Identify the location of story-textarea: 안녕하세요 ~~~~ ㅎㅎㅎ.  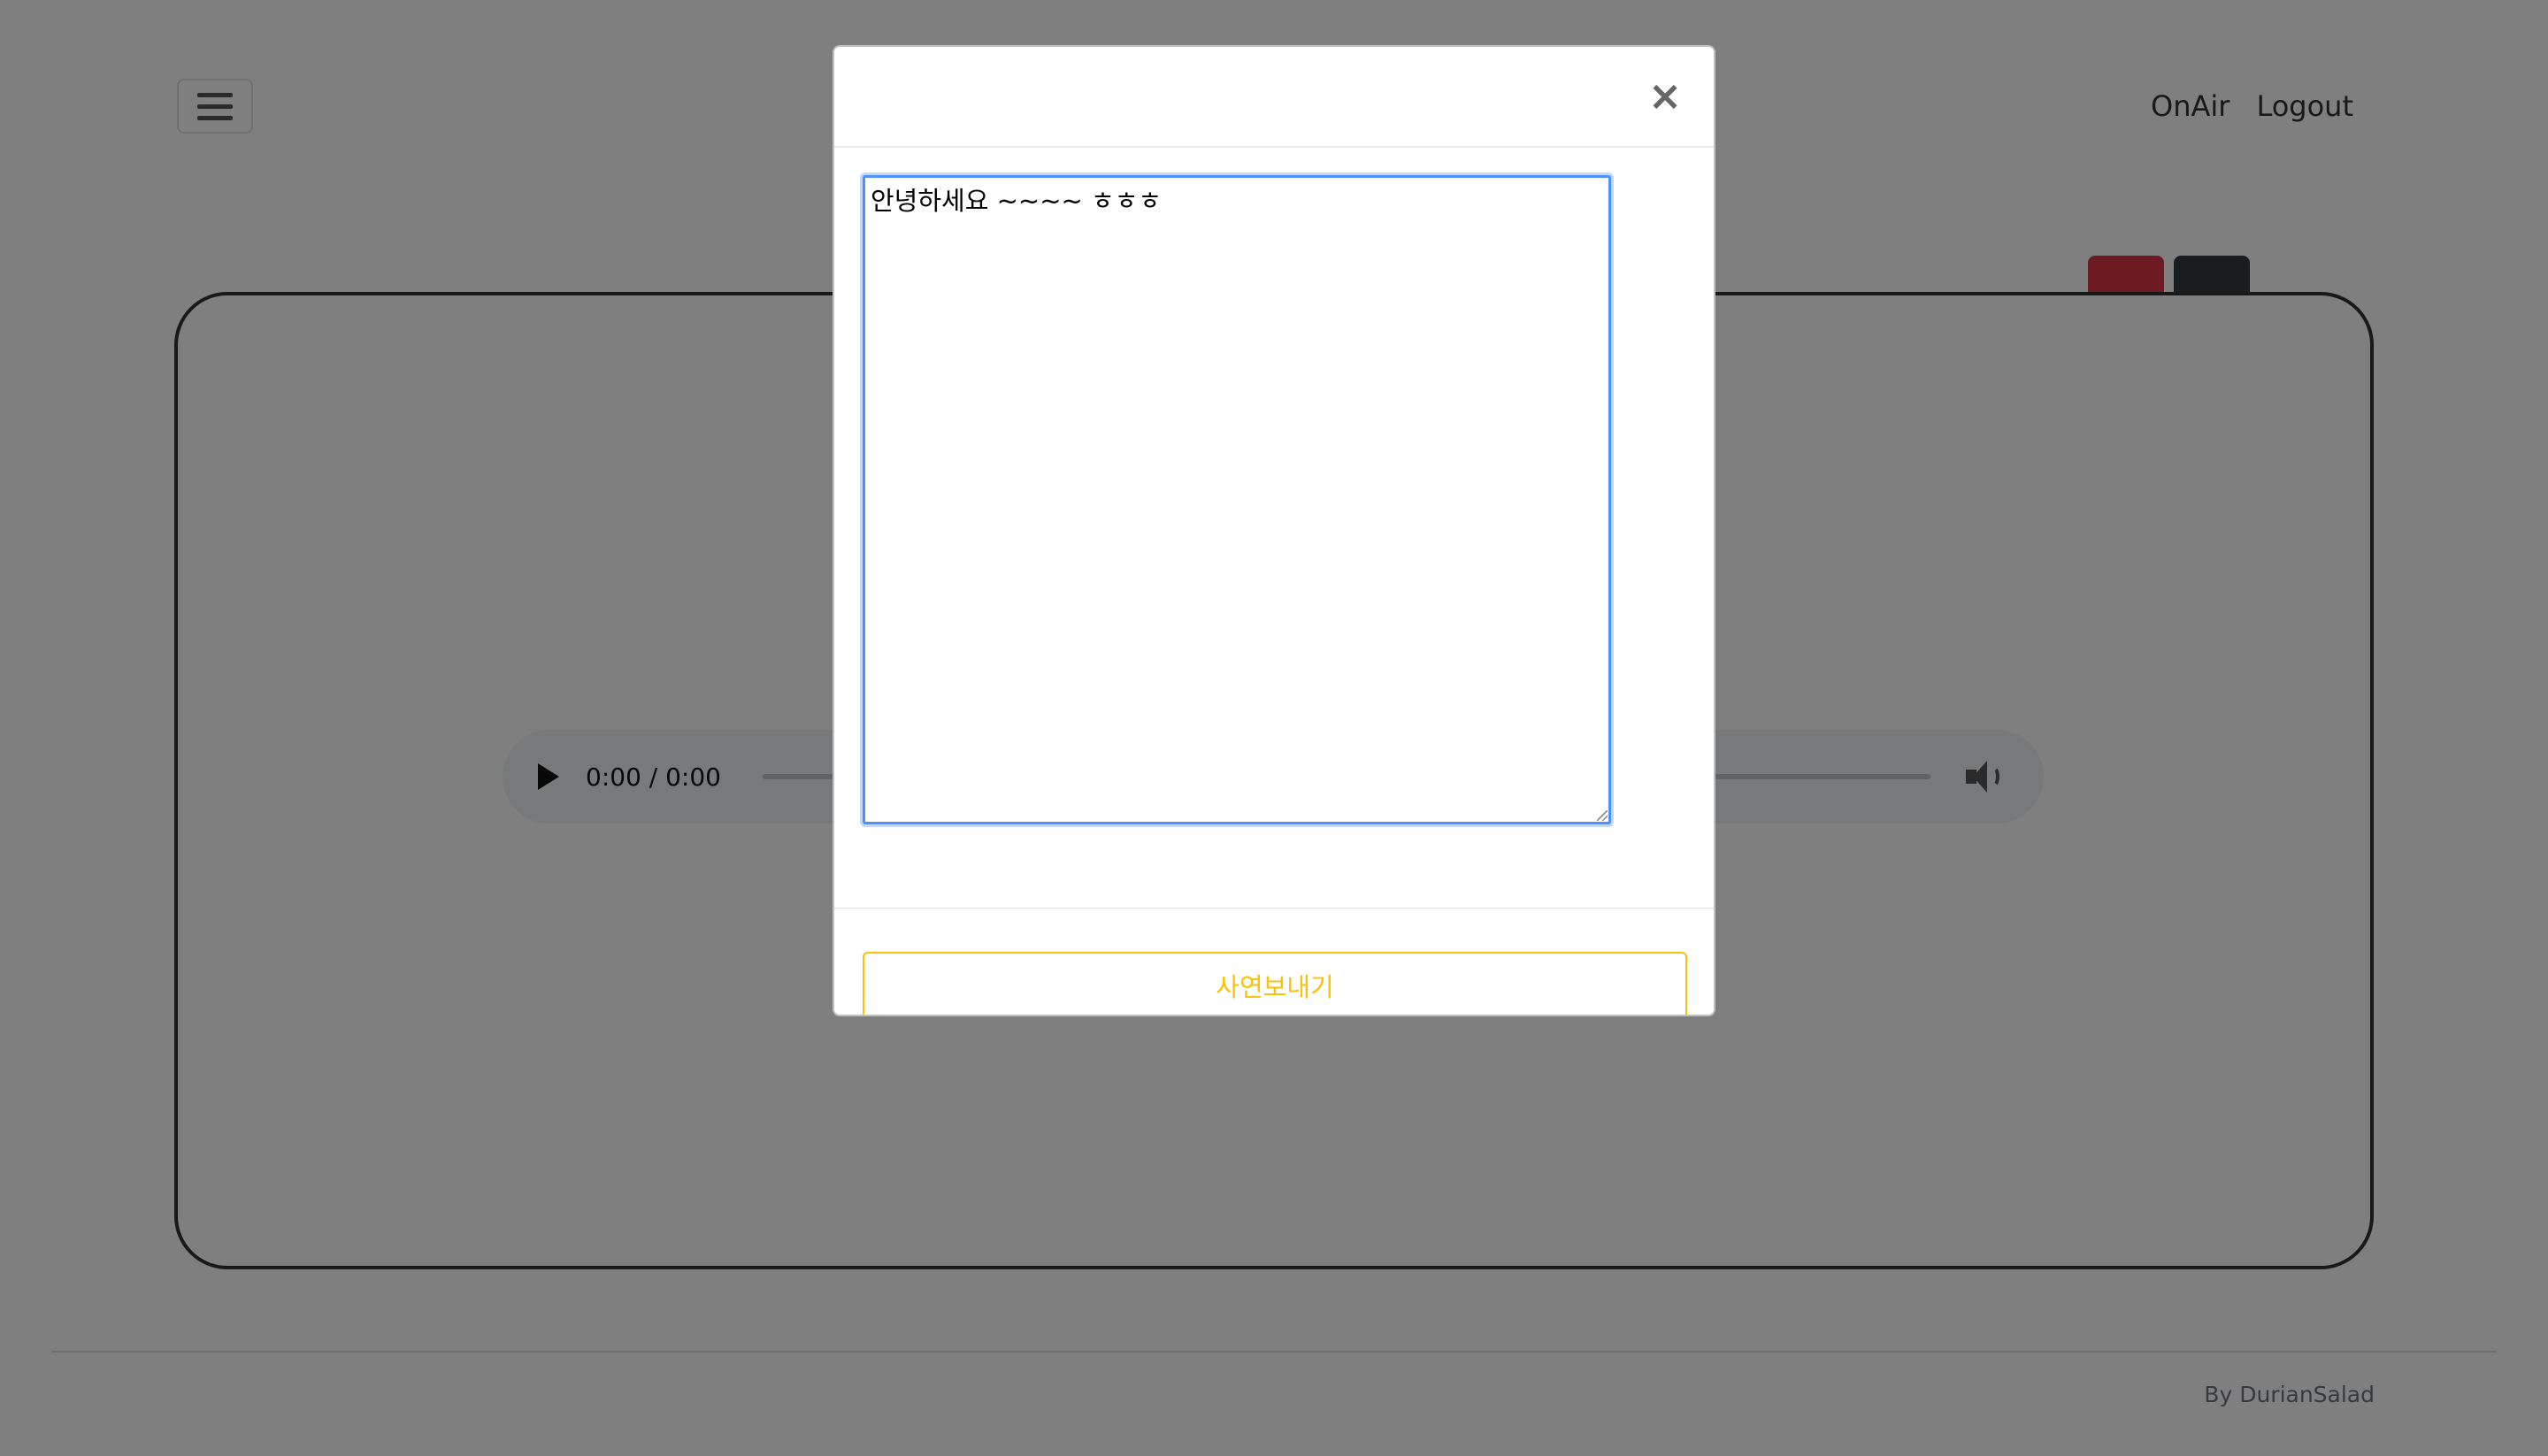
(1237, 499).